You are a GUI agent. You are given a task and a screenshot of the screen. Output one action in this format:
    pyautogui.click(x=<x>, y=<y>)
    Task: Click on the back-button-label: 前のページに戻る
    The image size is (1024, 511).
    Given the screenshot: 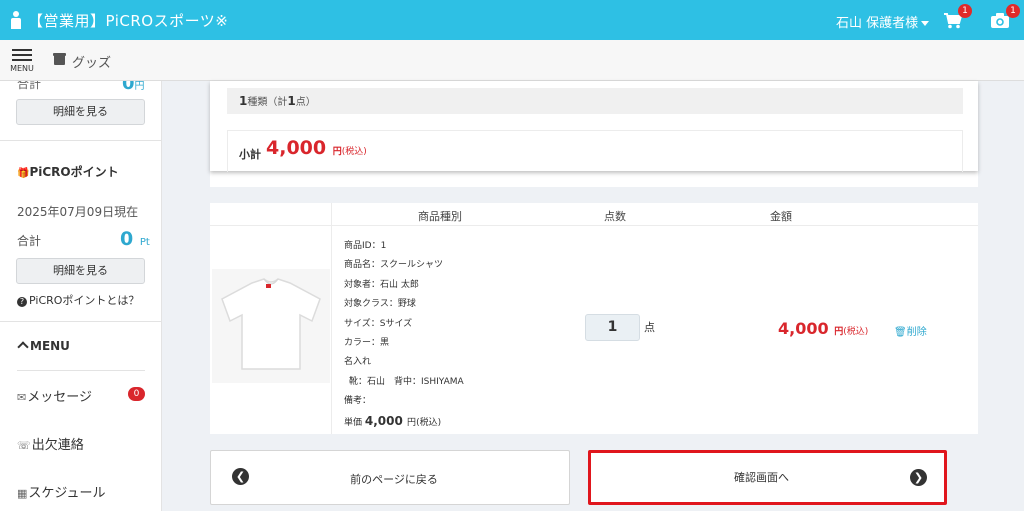 What is the action you would take?
    pyautogui.click(x=394, y=479)
    